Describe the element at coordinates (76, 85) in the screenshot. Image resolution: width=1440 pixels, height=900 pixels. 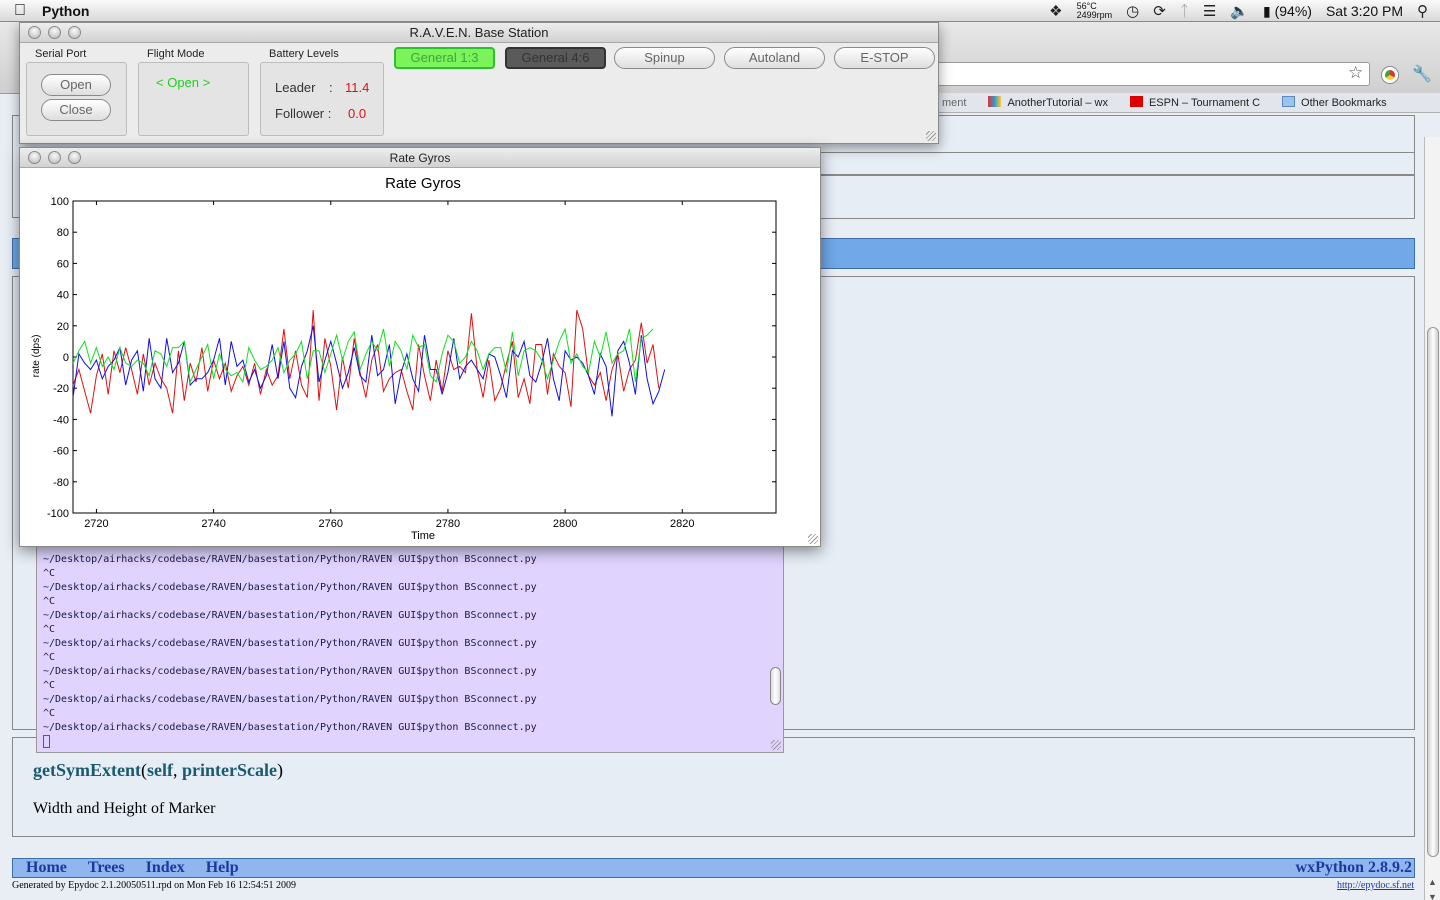
I see `open-port-button: Open` at that location.